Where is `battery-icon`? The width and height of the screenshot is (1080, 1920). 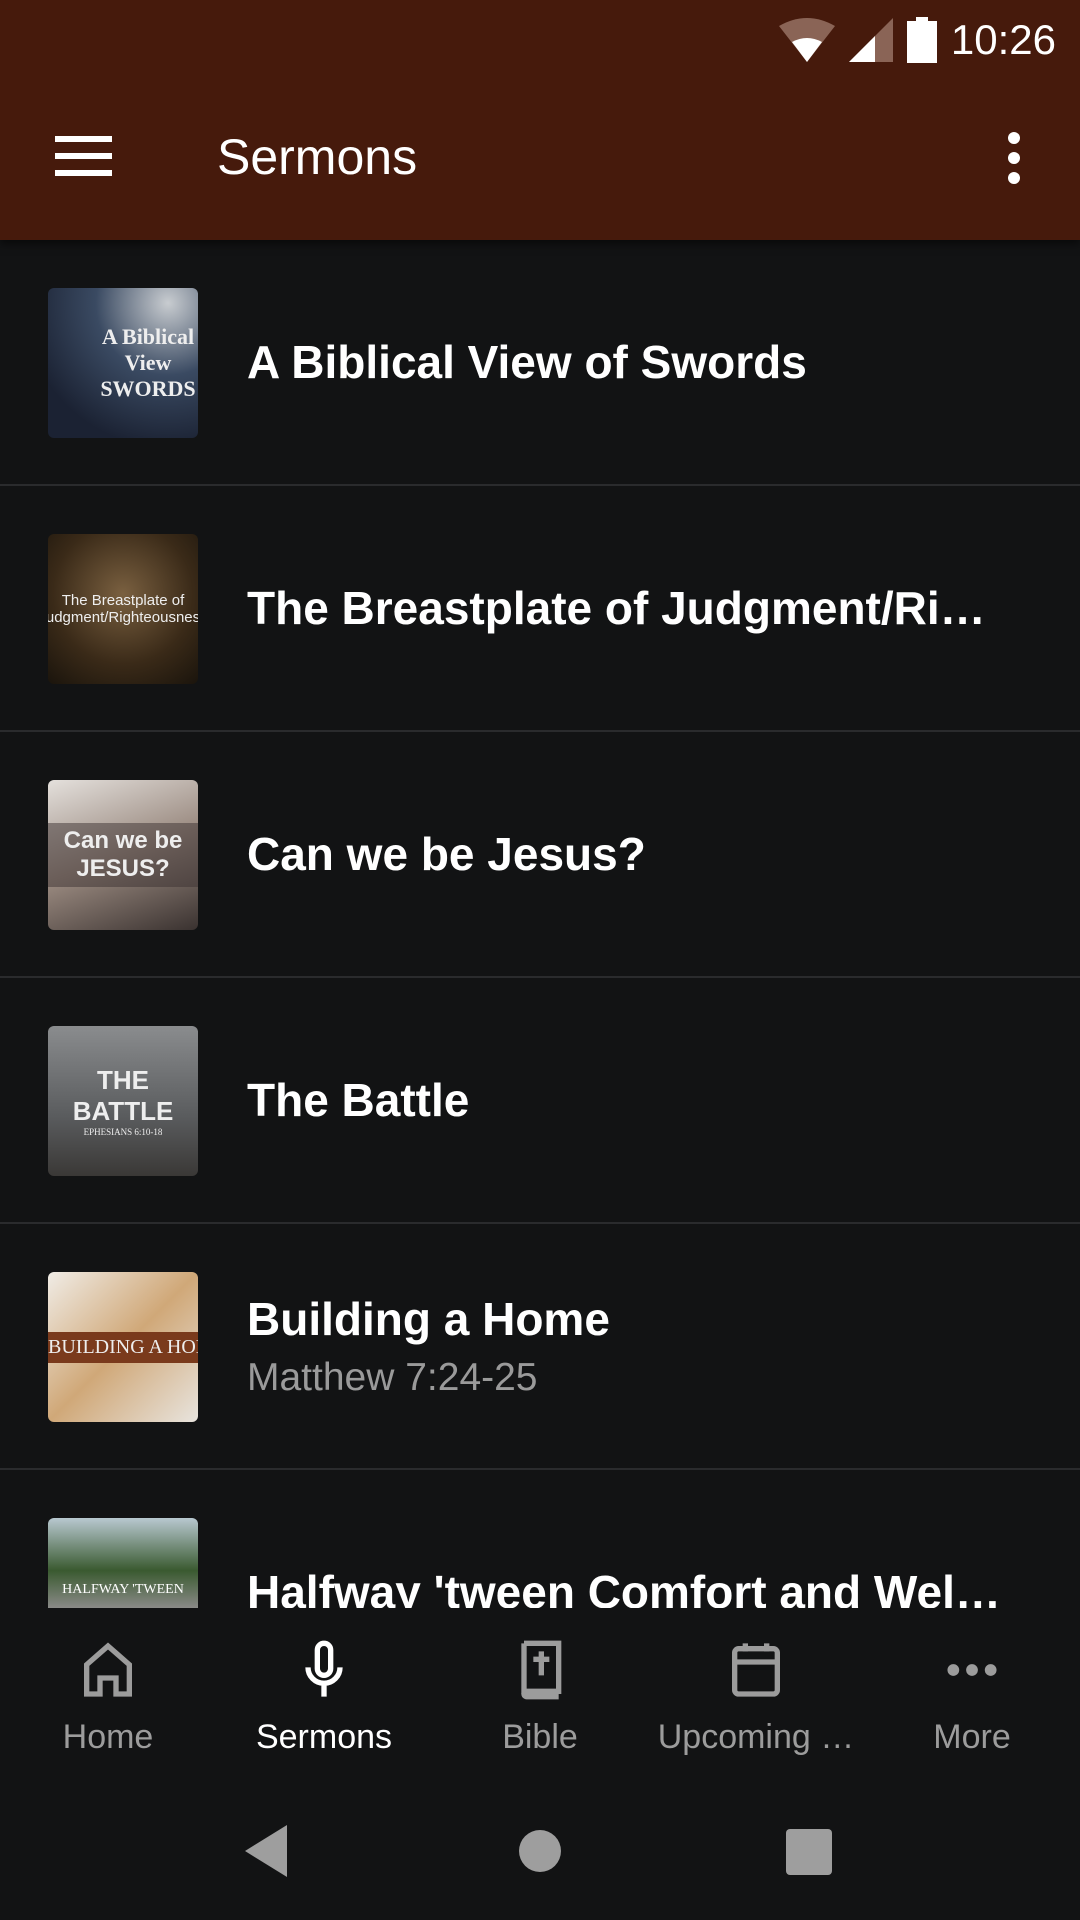
battery-icon is located at coordinates (921, 40).